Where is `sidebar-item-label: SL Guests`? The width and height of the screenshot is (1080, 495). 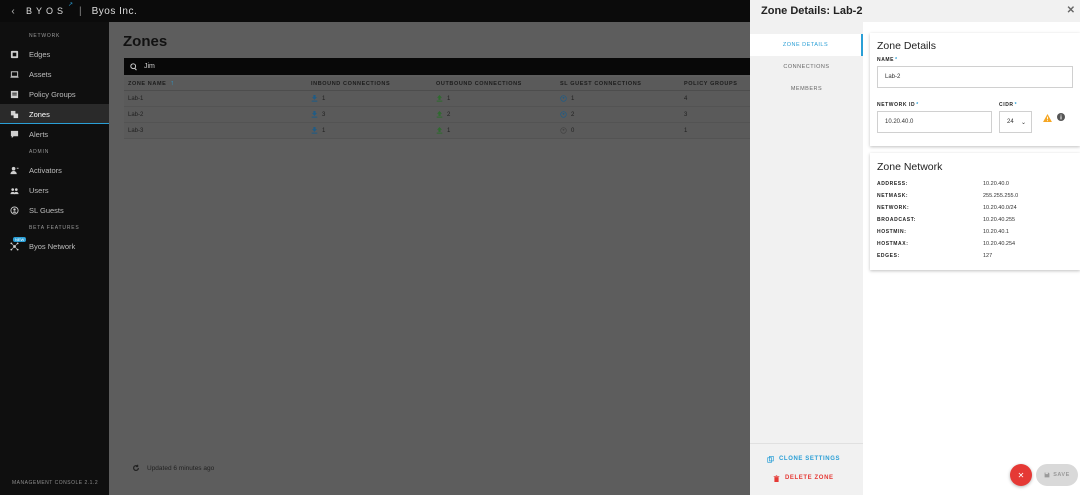
sidebar-item-label: SL Guests is located at coordinates (46, 210).